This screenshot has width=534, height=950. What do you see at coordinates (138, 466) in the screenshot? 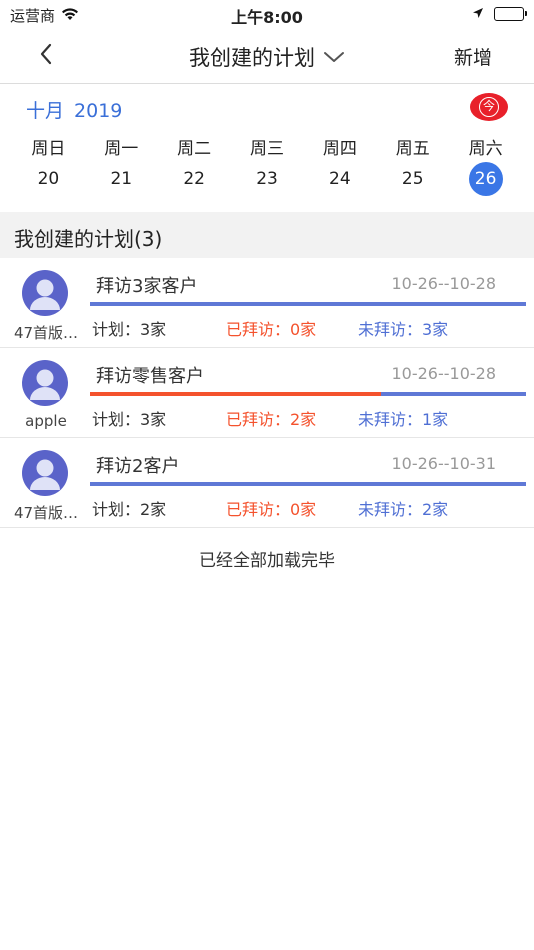
I see `plan-name: 拜访2客户` at bounding box center [138, 466].